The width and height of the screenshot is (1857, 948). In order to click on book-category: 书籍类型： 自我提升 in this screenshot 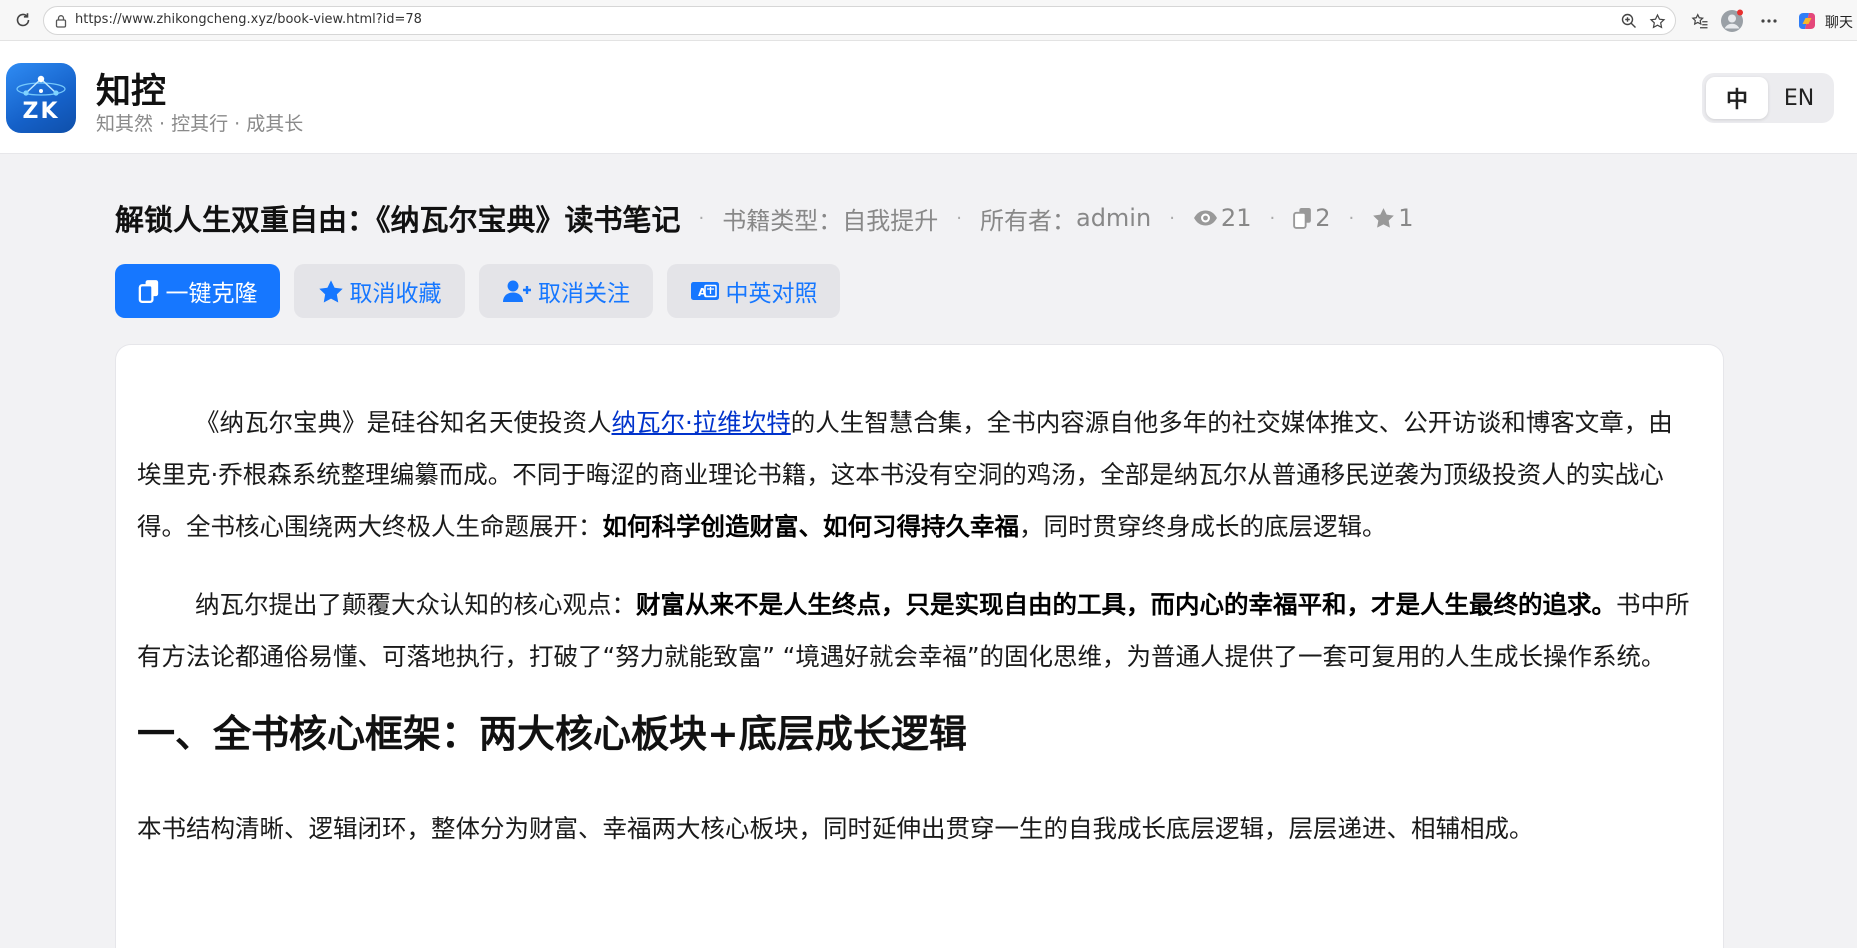, I will do `click(830, 218)`.